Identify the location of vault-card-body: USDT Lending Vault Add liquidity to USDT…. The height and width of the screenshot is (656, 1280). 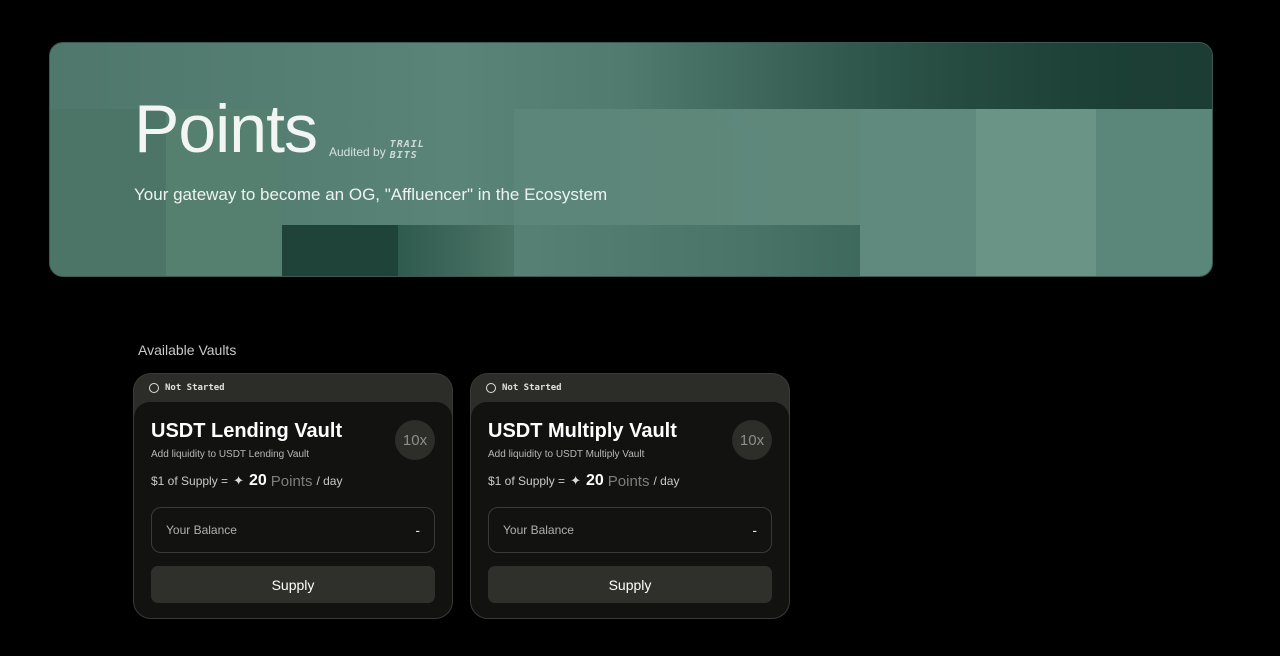
(293, 510).